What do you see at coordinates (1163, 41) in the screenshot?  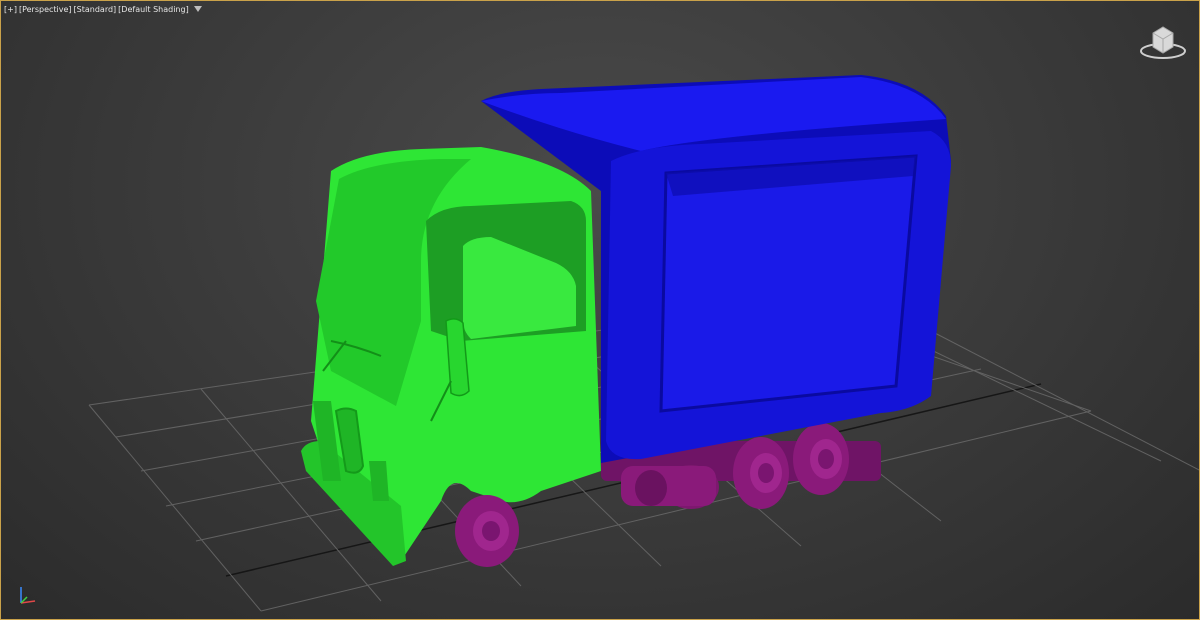 I see `viewcube-icon` at bounding box center [1163, 41].